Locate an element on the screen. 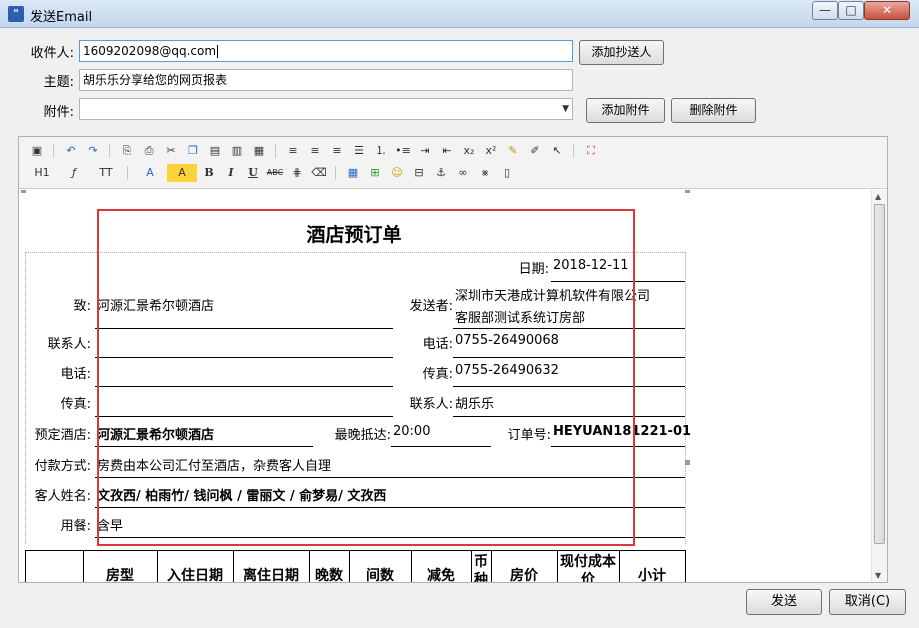 The width and height of the screenshot is (919, 628). payment-label: 付款方式: is located at coordinates (62, 466).